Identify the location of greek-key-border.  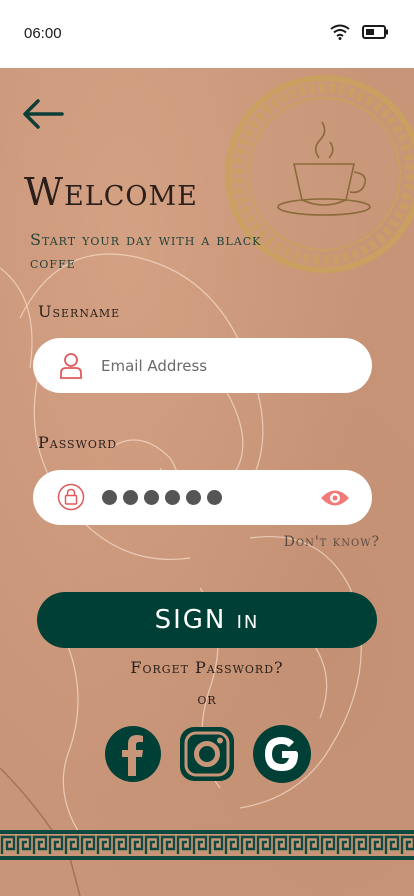
(207, 845).